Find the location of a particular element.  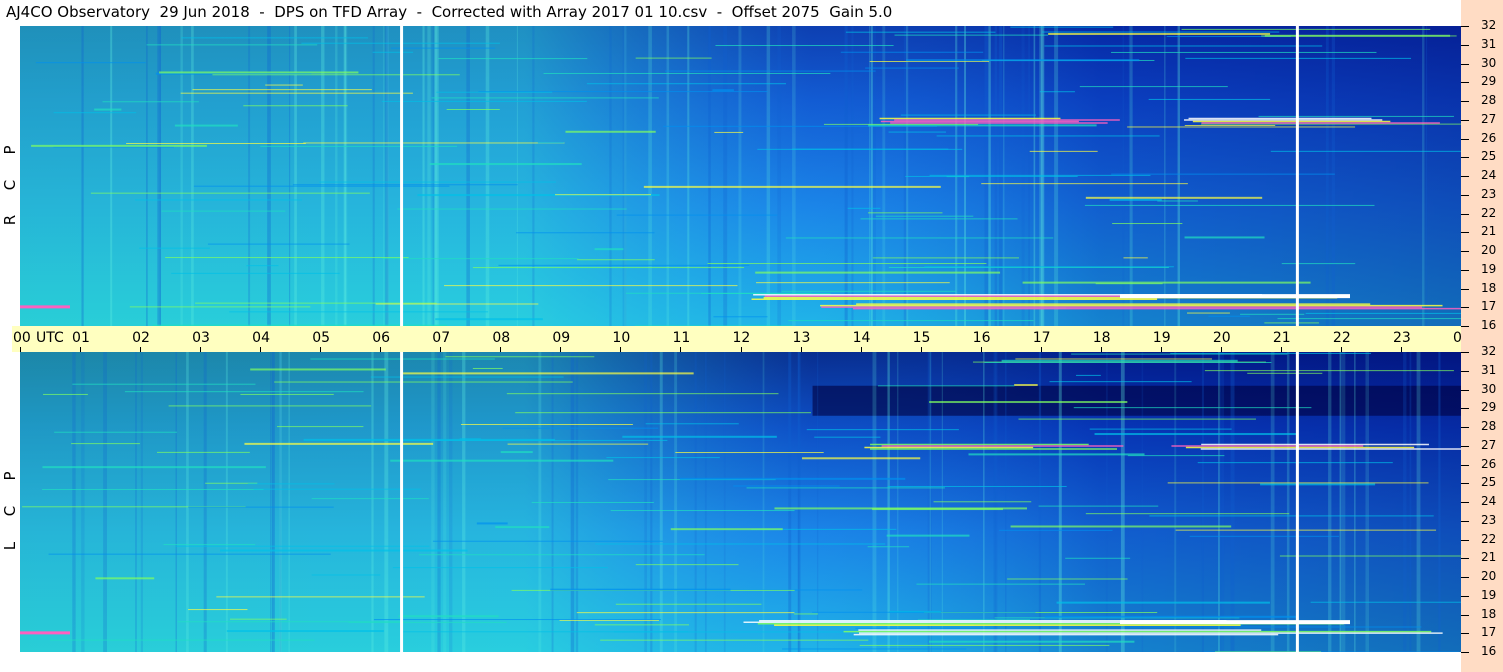

utc-tick-label: 12 is located at coordinates (741, 338).